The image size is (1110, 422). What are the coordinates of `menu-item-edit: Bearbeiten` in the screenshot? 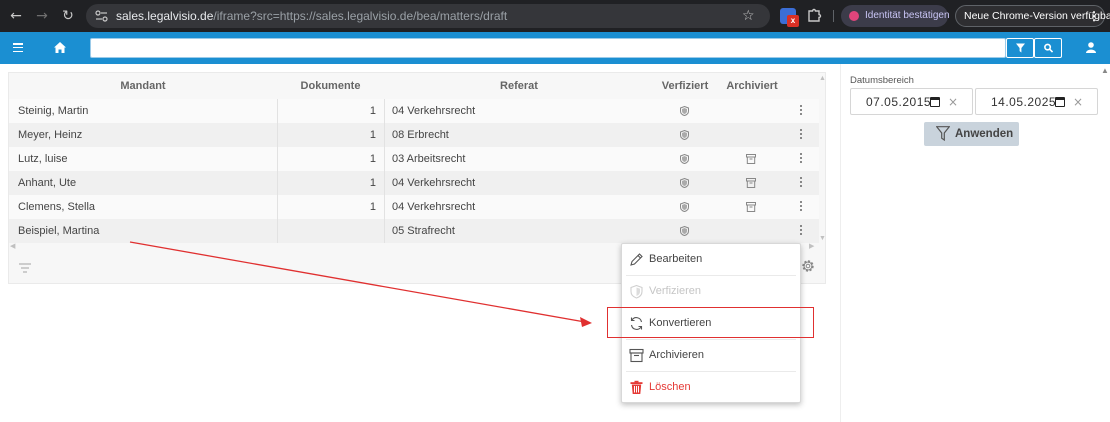 It's located at (711, 259).